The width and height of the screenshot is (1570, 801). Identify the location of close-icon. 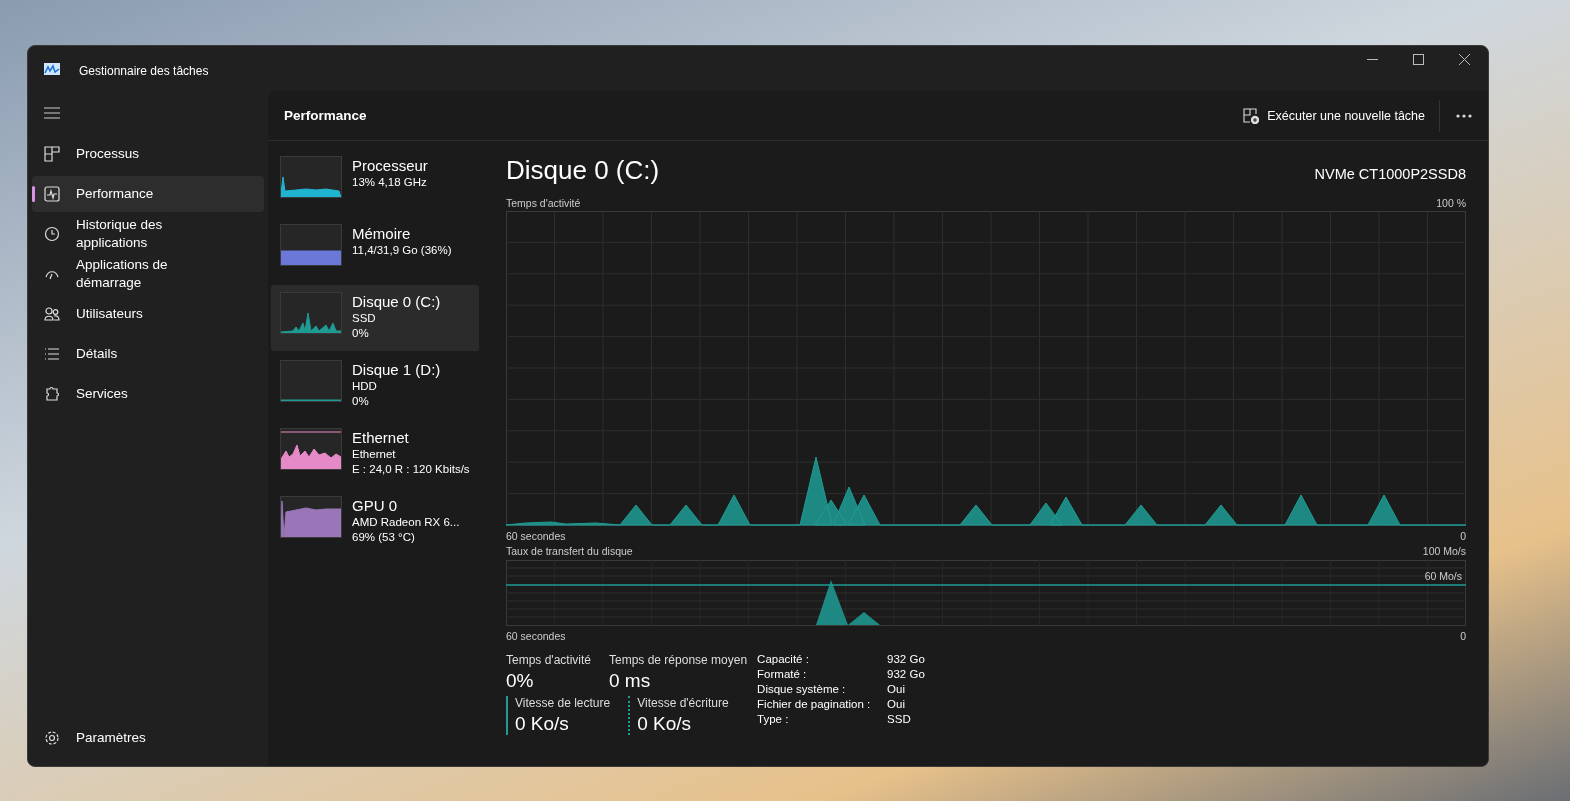
(1464, 59).